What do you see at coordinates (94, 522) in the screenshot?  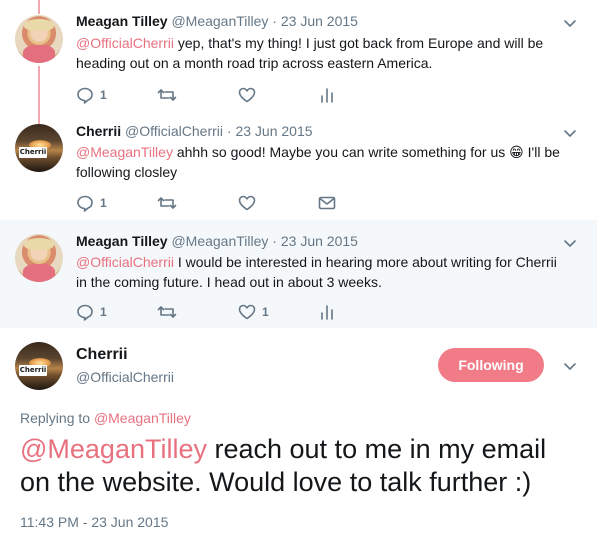 I see `tweet-timestamp: 11:43 PM - 23 Jun 2015` at bounding box center [94, 522].